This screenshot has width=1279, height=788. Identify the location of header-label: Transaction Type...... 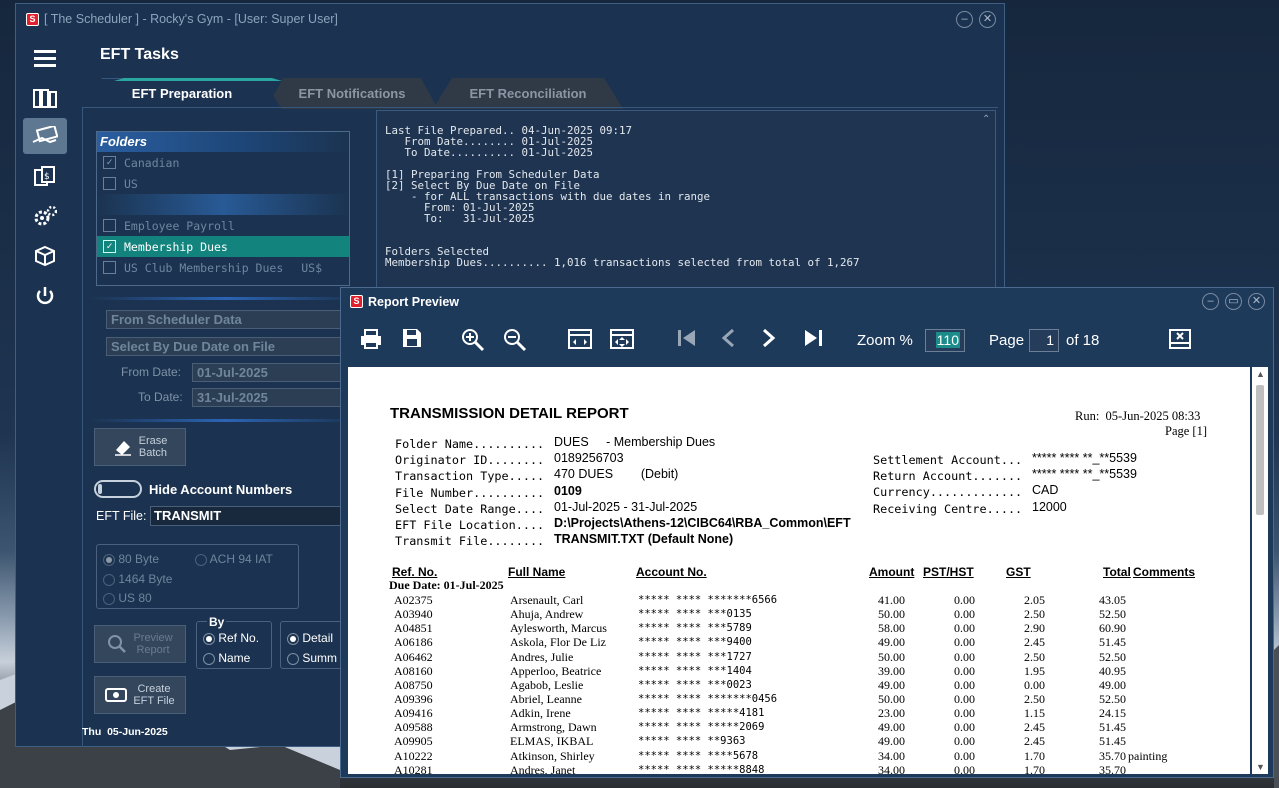
(470, 476).